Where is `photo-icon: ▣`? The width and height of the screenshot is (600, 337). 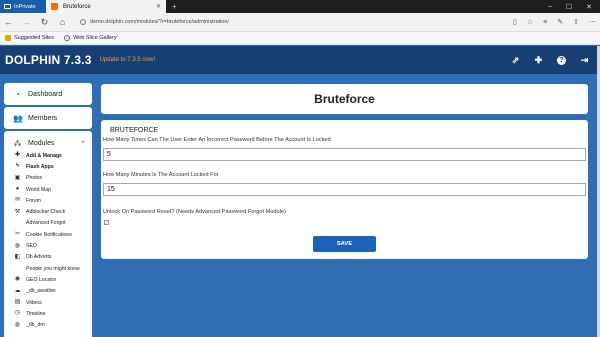 photo-icon: ▣ is located at coordinates (17, 177).